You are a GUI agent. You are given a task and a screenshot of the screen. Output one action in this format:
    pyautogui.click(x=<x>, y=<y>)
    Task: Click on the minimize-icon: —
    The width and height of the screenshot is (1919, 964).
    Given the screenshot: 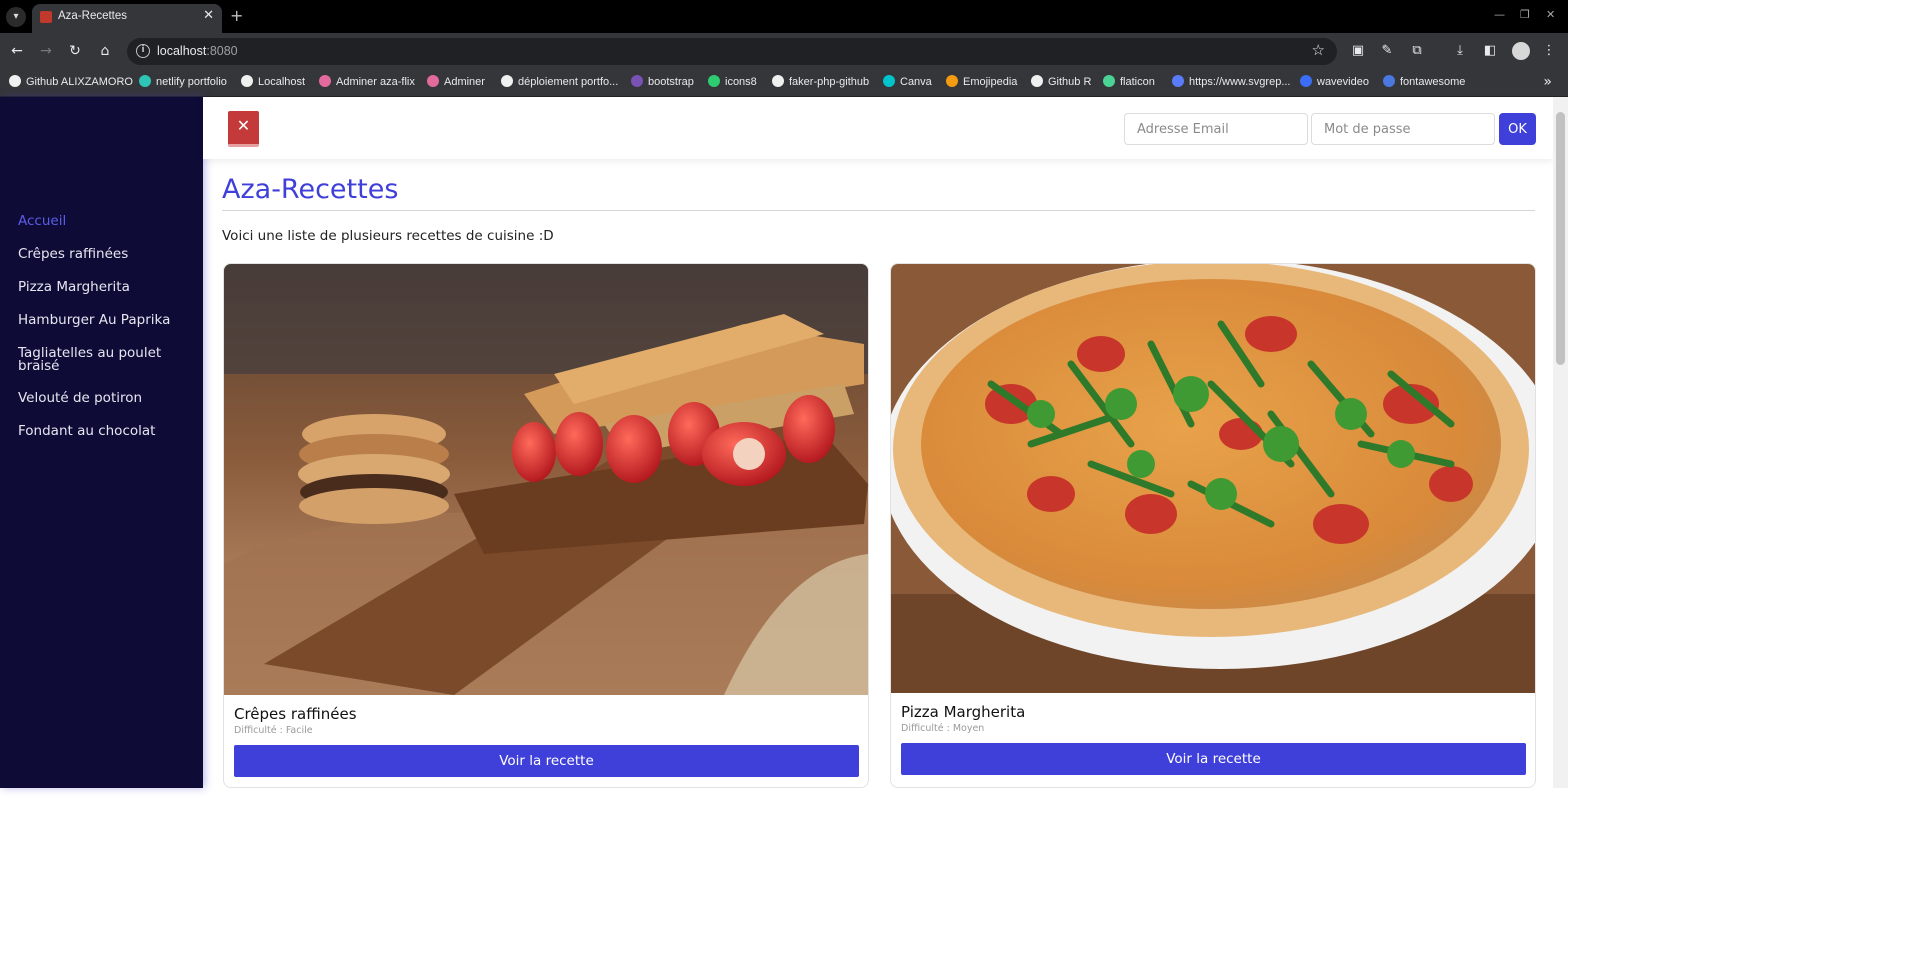 What is the action you would take?
    pyautogui.click(x=1499, y=14)
    